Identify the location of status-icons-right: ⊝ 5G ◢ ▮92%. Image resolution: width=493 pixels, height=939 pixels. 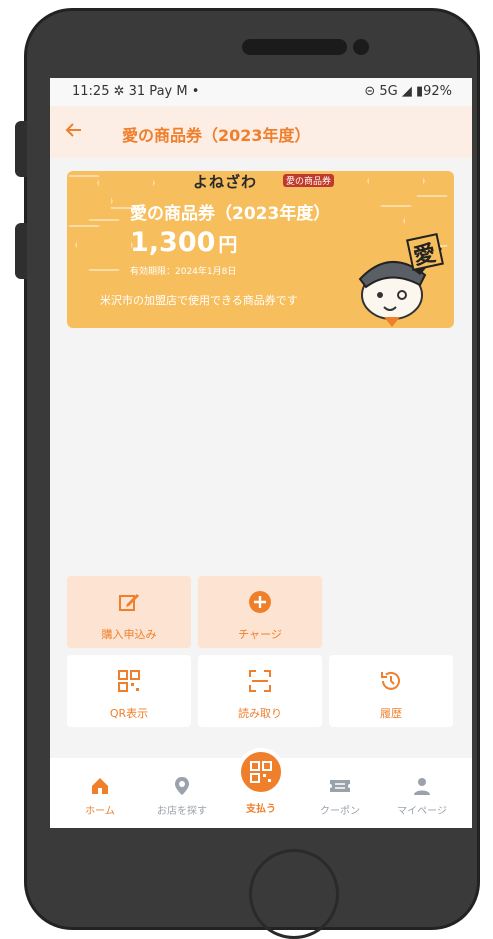
(408, 91).